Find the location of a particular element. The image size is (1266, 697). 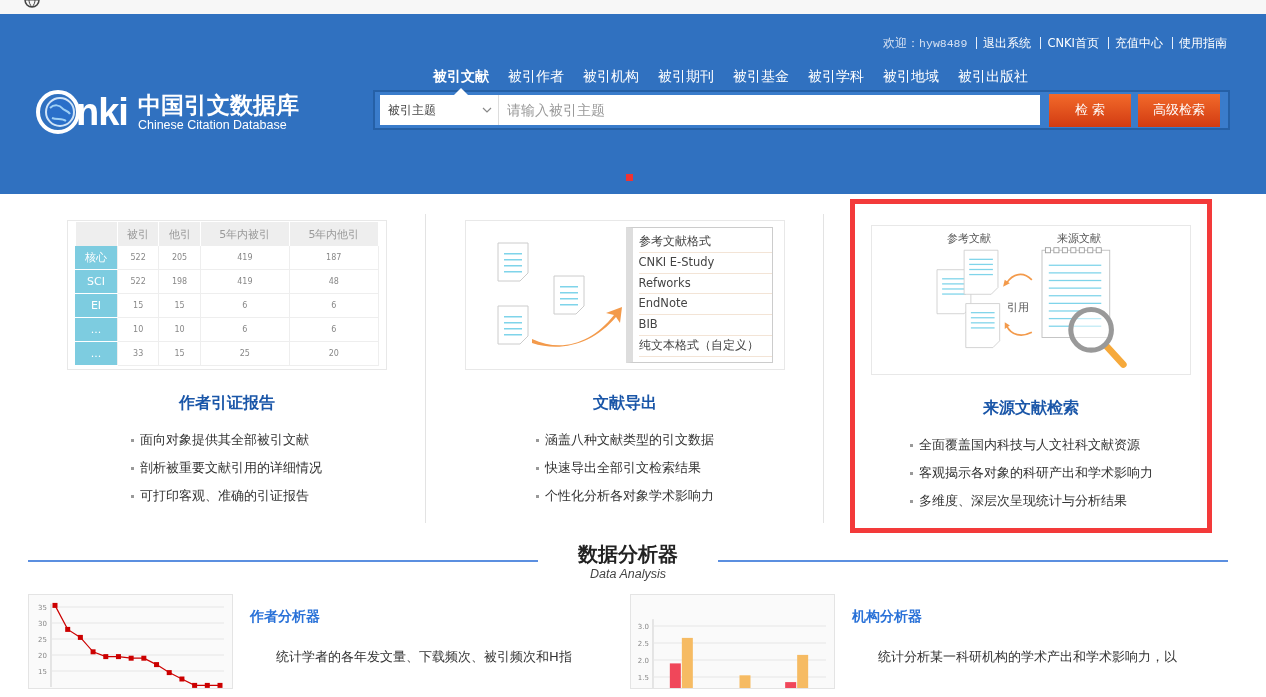

format-item: 纯文本格式（自定义） is located at coordinates (705, 346).